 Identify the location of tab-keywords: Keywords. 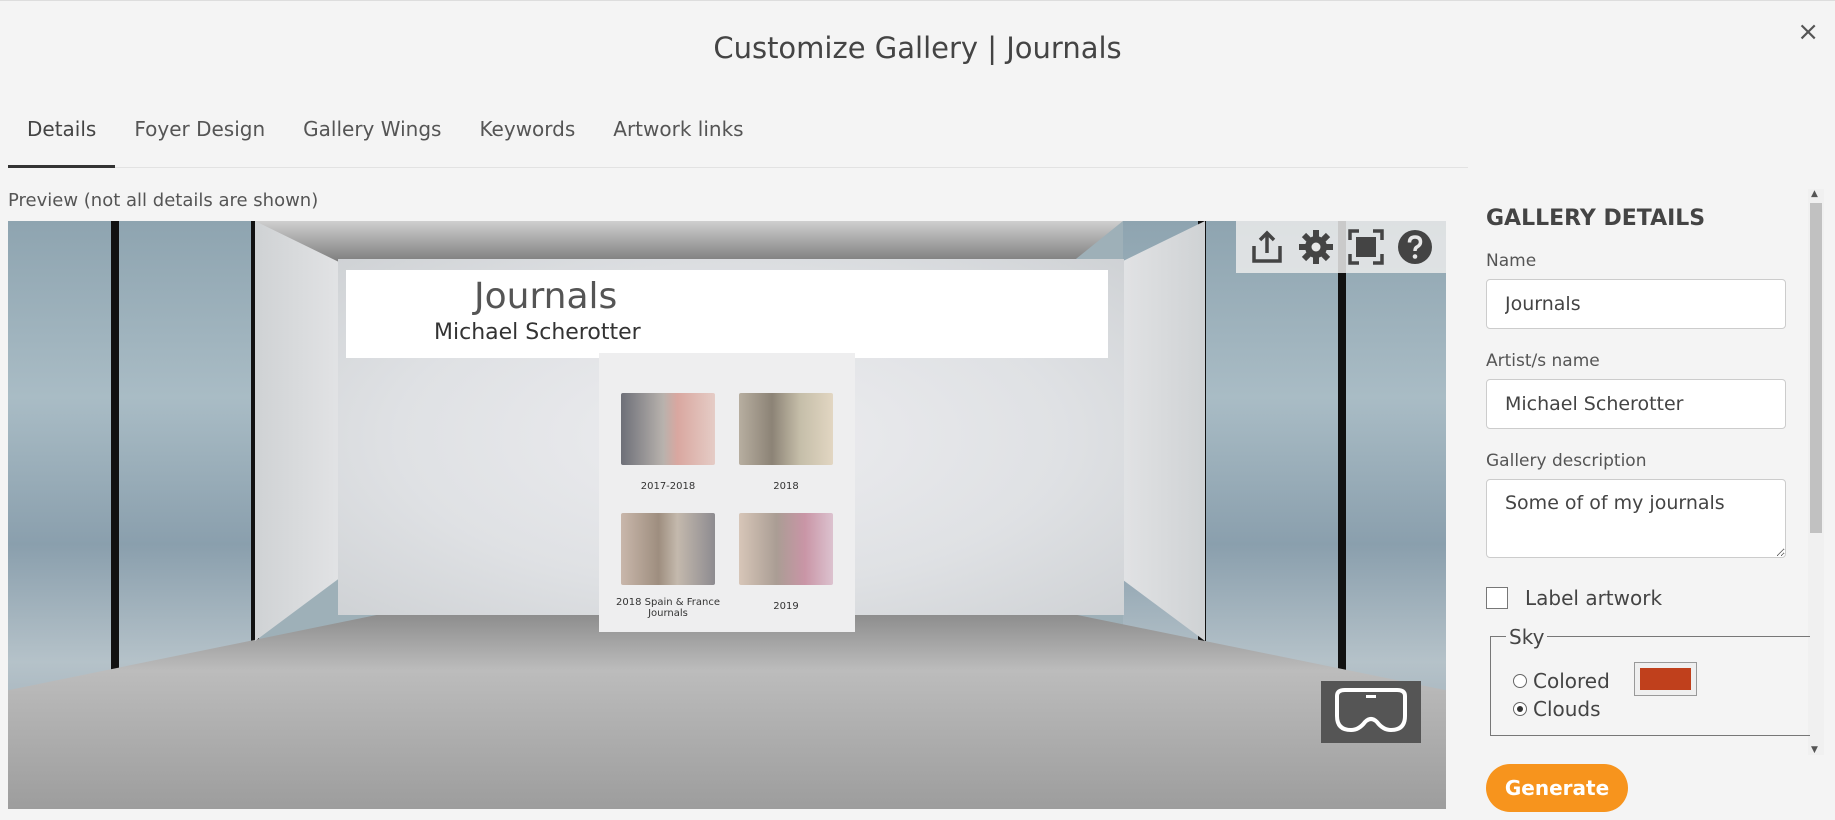
(527, 138).